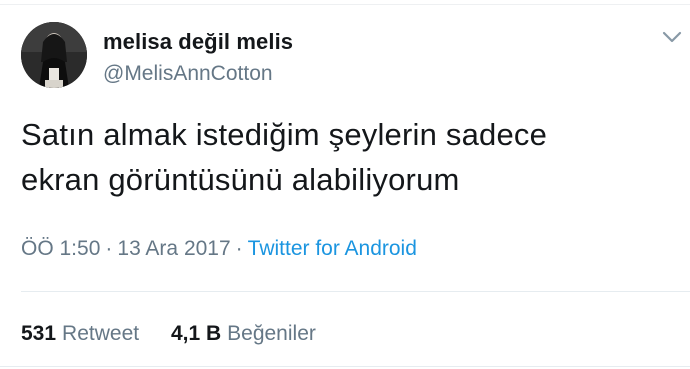  I want to click on avatar, so click(54, 55).